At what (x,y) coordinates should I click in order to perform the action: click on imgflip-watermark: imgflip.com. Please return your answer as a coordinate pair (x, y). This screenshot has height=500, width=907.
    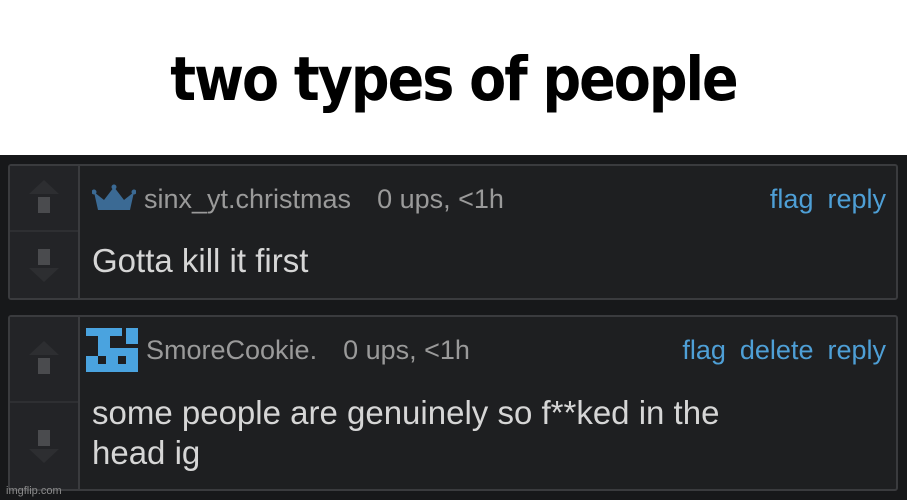
    Looking at the image, I should click on (34, 491).